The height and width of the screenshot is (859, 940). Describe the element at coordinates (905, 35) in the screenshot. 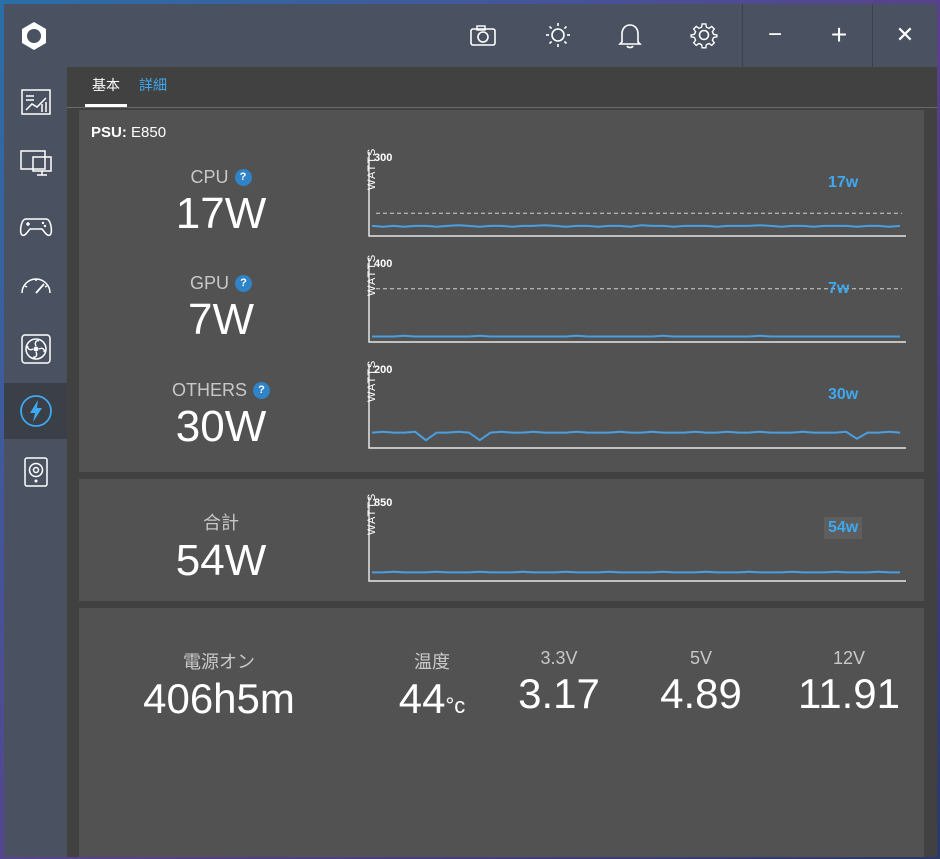

I see `close-icon: ✕` at that location.